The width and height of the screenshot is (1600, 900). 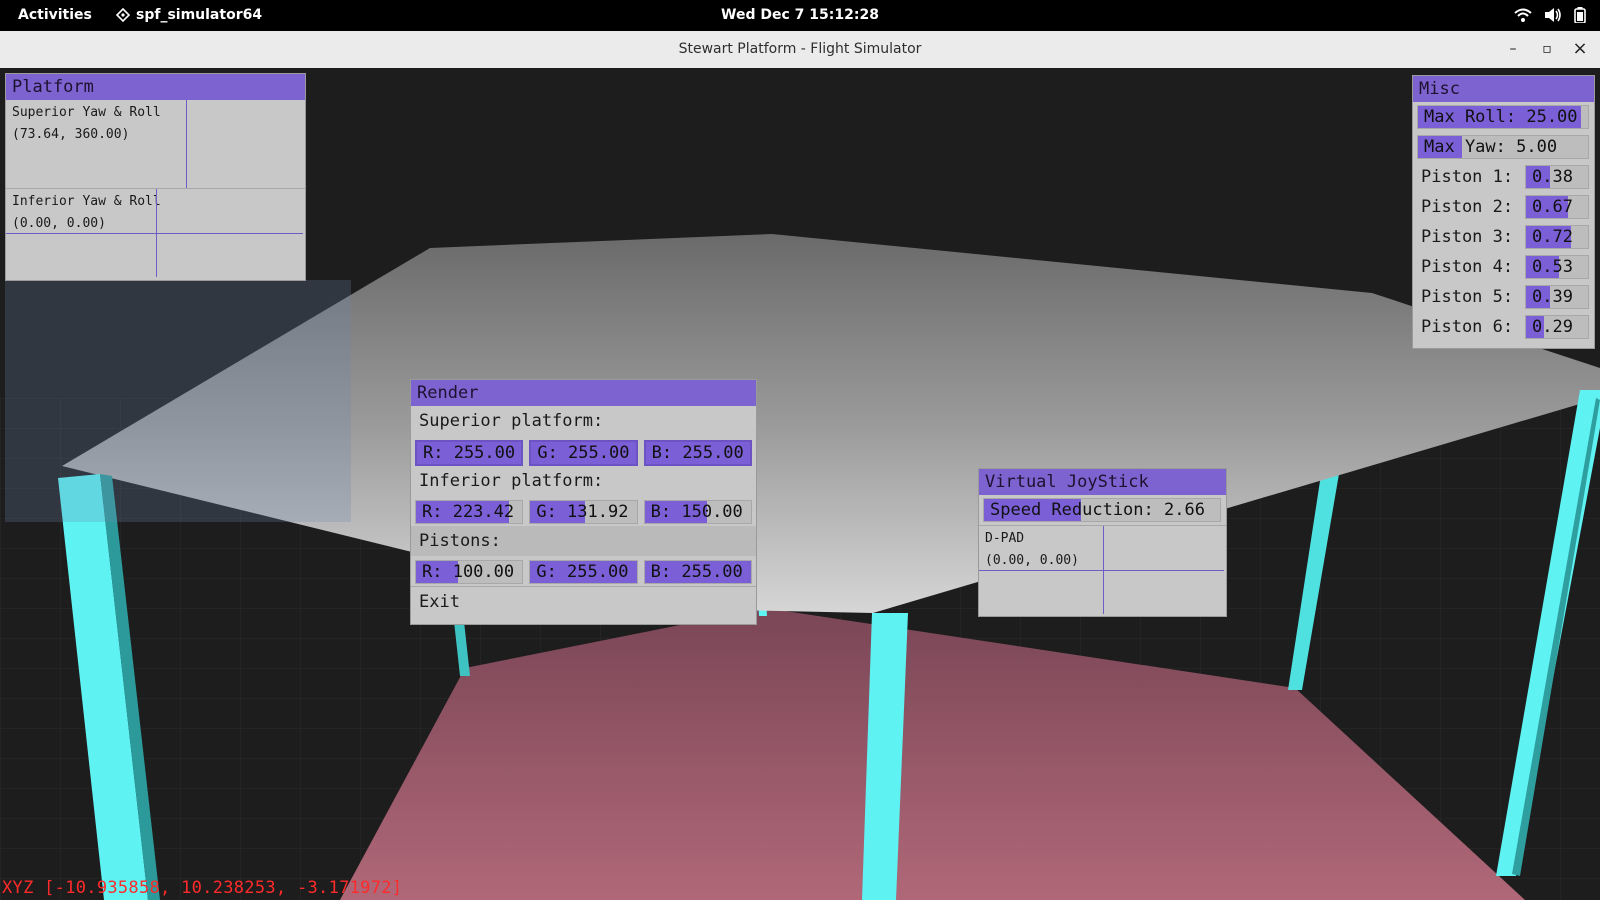 I want to click on dpad-crosshair-v, so click(x=1103, y=570).